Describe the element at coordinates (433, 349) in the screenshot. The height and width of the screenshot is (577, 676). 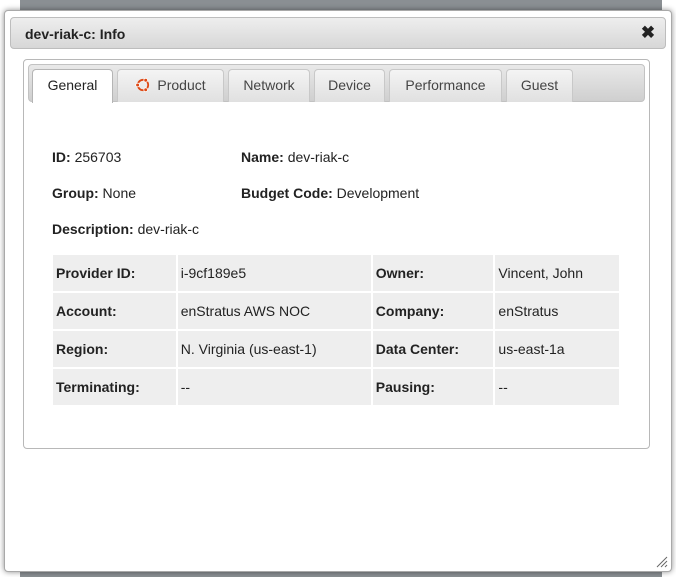
I see `data-center-label: Data Center:` at that location.